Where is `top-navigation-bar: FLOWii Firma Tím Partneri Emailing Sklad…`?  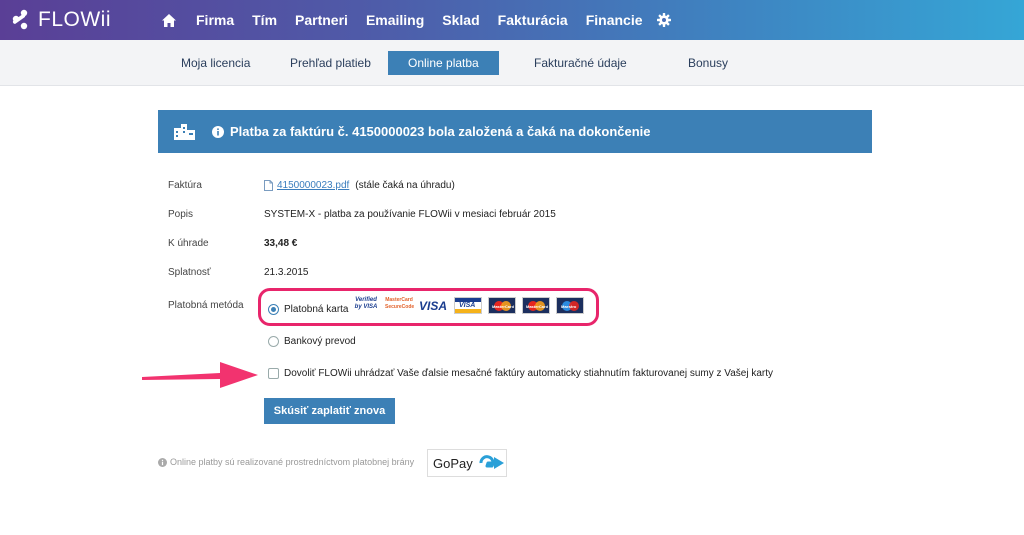
top-navigation-bar: FLOWii Firma Tím Partneri Emailing Sklad… is located at coordinates (512, 20).